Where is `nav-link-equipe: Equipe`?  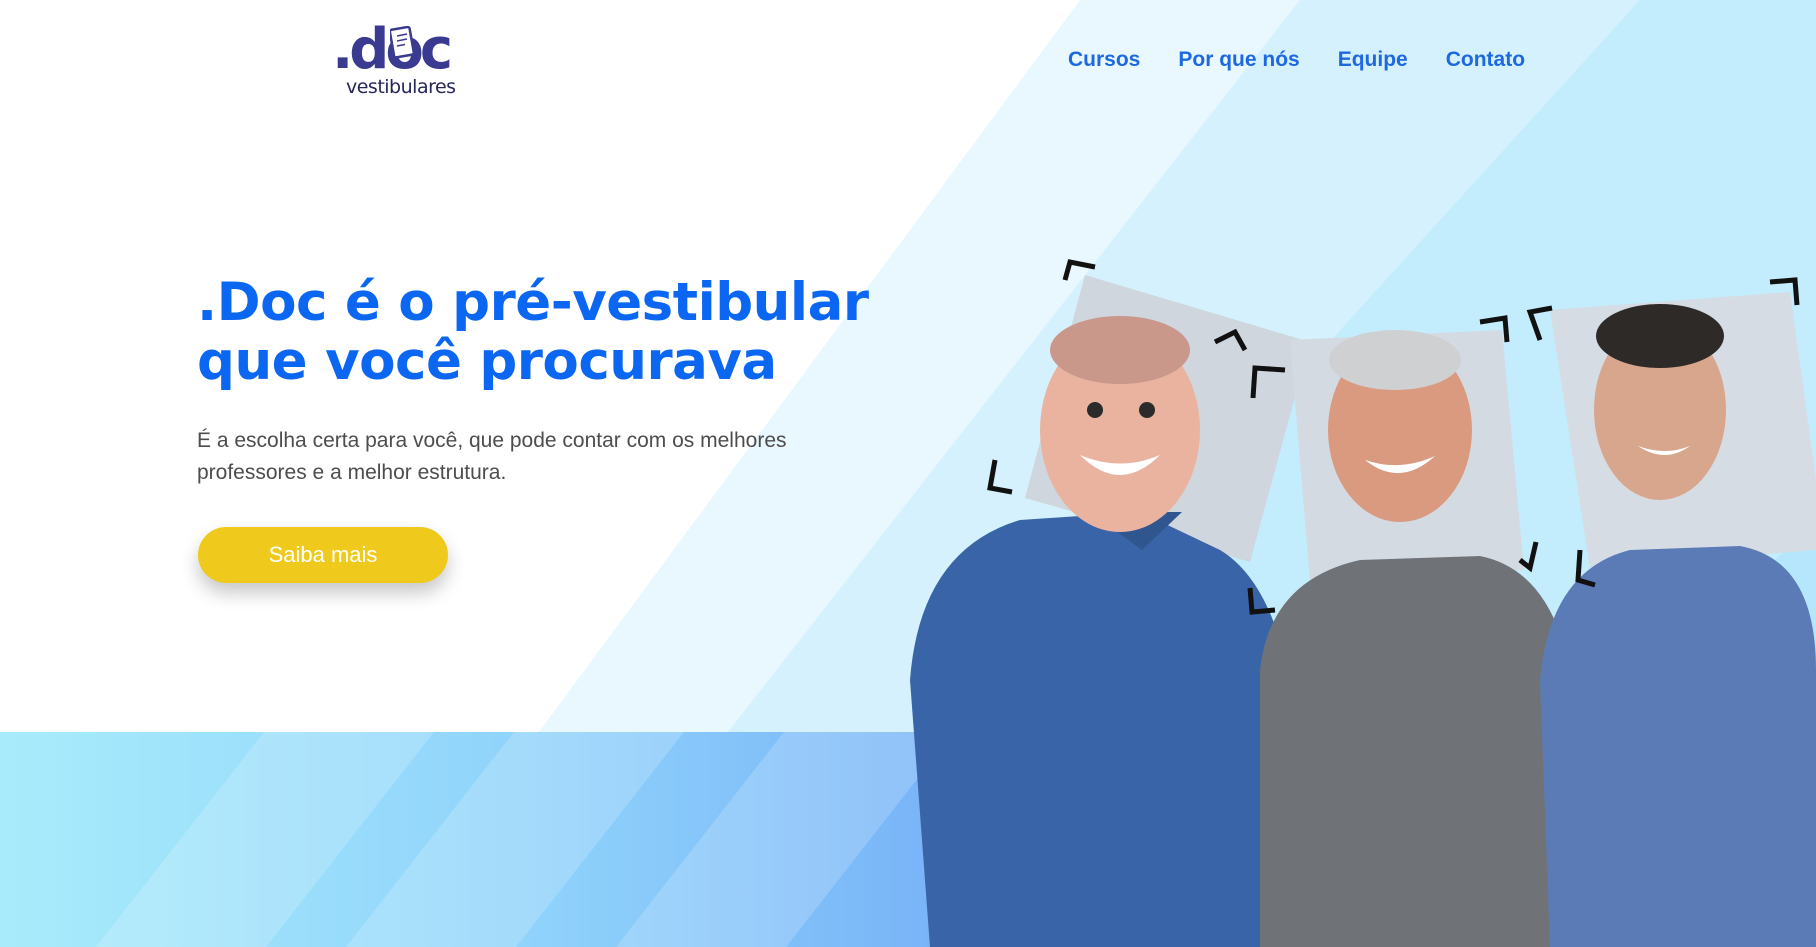
nav-link-equipe: Equipe is located at coordinates (1373, 60).